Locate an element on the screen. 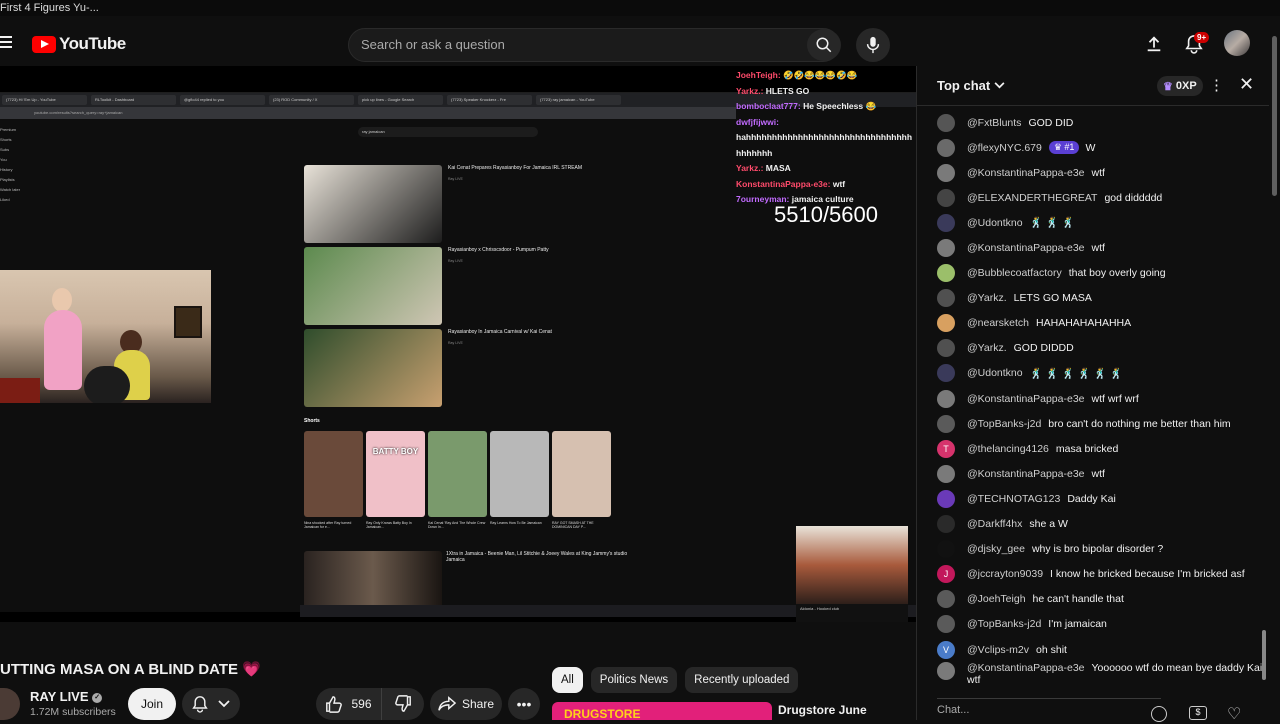 This screenshot has height=724, width=1280. channel-name: RAY LIVE ✓ is located at coordinates (66, 696).